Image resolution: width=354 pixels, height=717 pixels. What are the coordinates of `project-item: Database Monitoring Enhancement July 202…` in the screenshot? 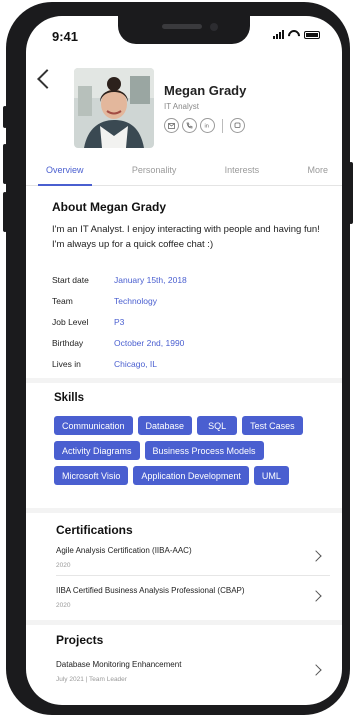 It's located at (191, 671).